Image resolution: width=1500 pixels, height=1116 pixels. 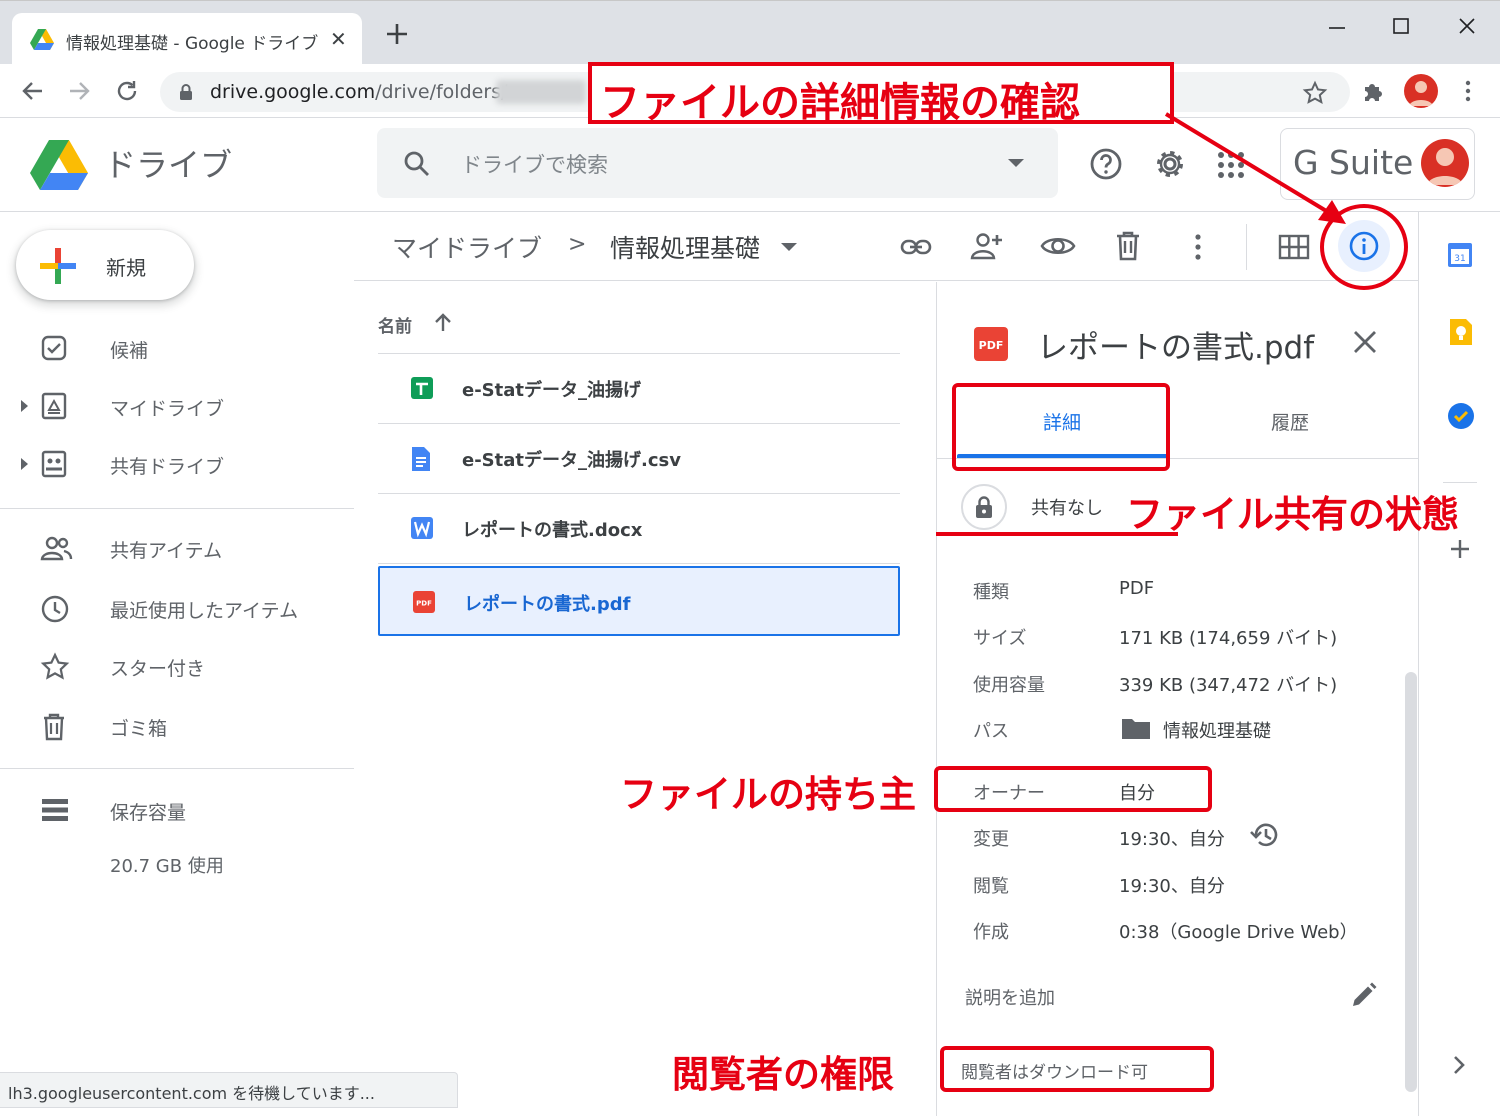 What do you see at coordinates (987, 246) in the screenshot?
I see `share-add-person-icon` at bounding box center [987, 246].